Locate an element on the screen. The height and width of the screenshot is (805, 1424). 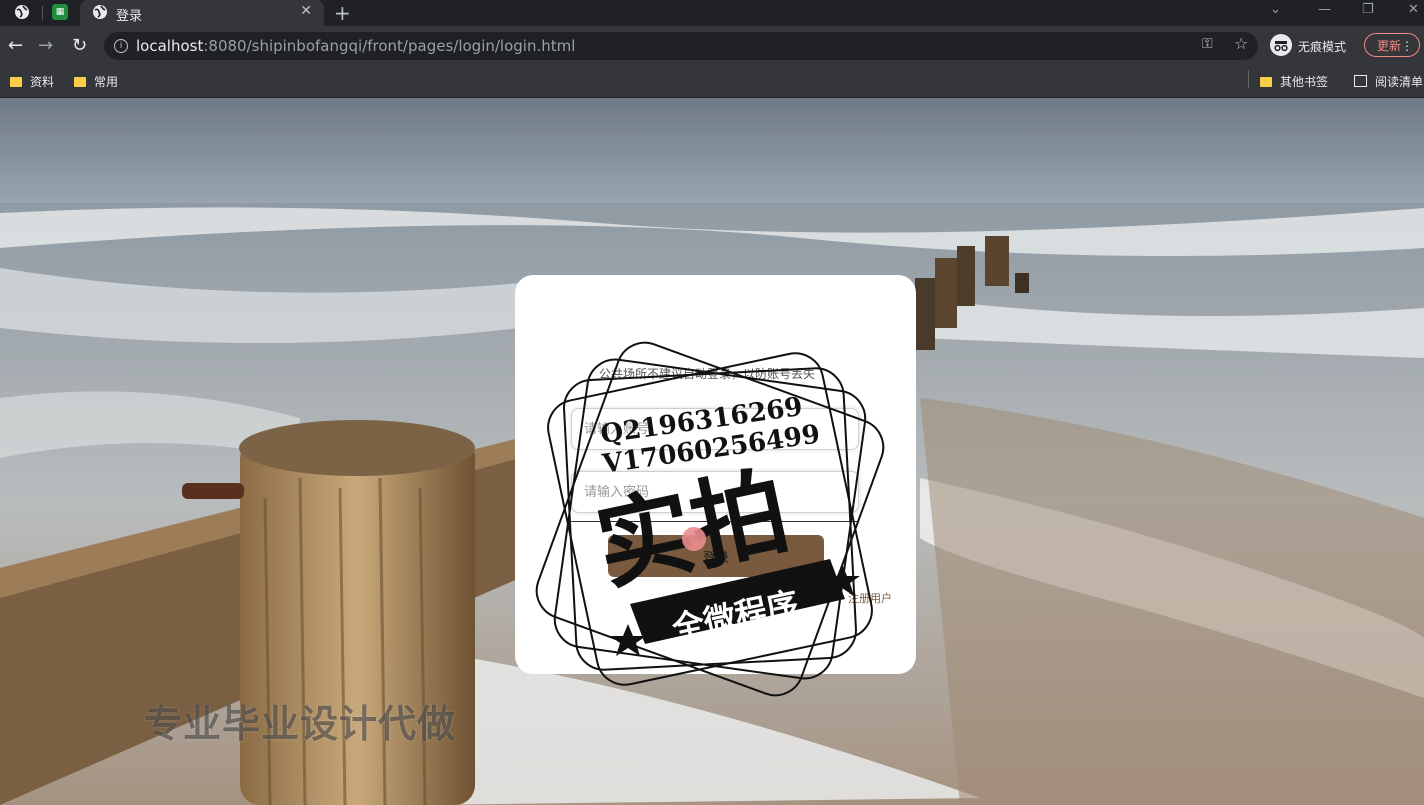
update-label: 更新 is located at coordinates (1389, 46).